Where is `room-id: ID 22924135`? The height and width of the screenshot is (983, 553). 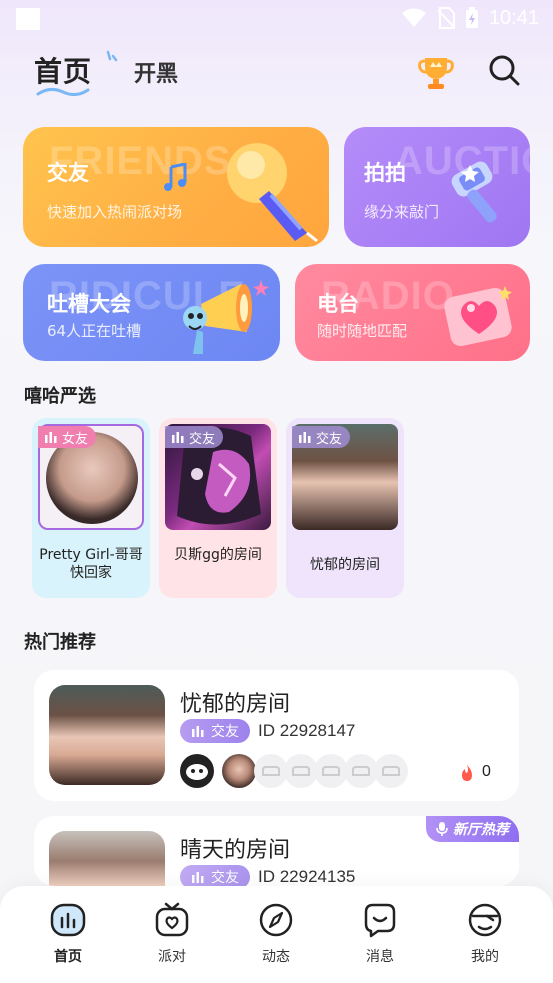
room-id: ID 22924135 is located at coordinates (307, 876).